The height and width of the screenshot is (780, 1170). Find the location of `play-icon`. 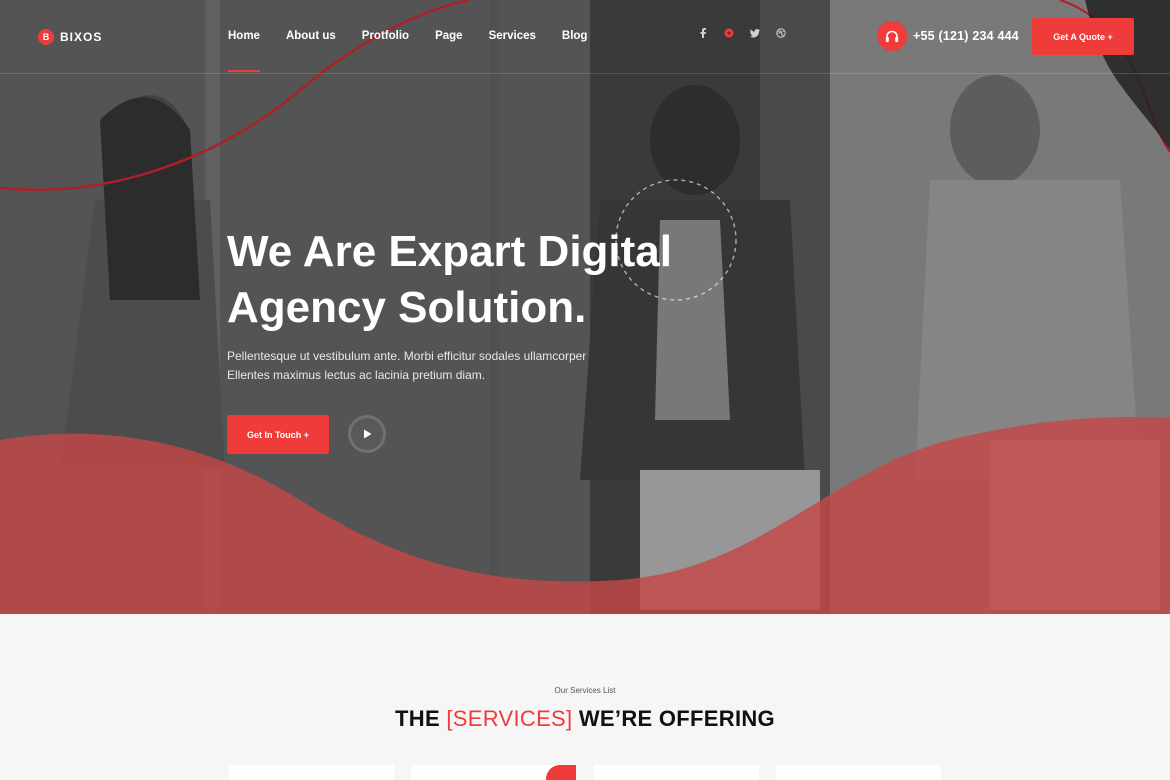

play-icon is located at coordinates (367, 434).